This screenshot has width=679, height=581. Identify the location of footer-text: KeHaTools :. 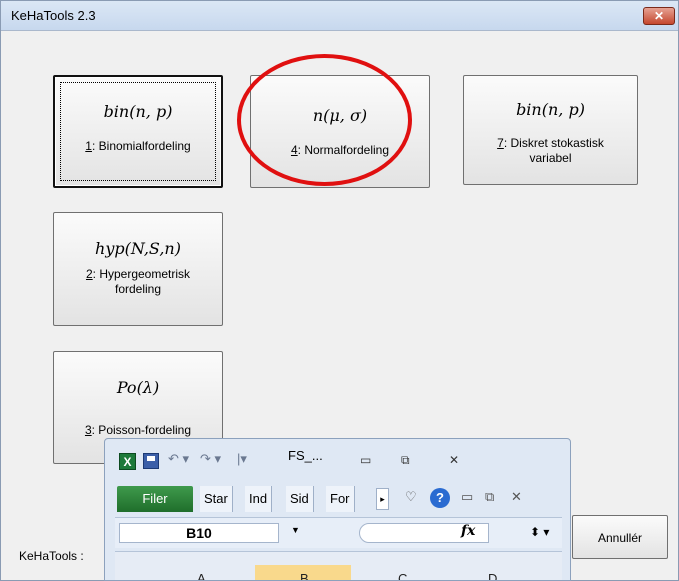
(51, 556).